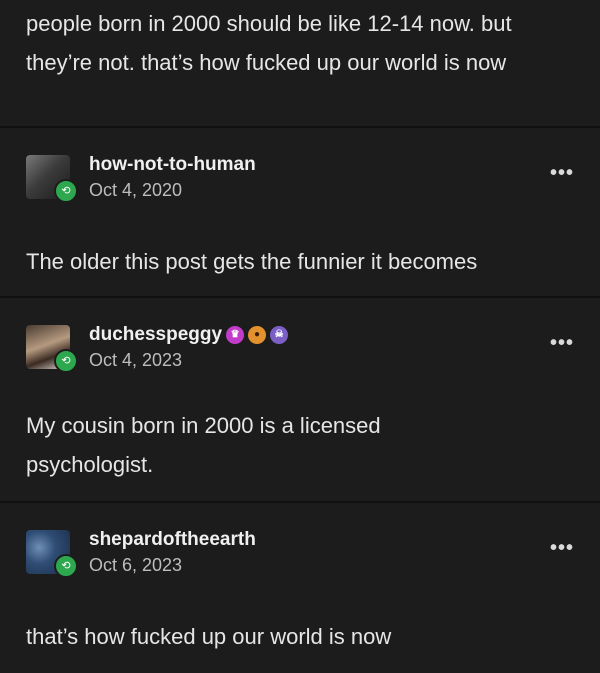 The image size is (600, 673). I want to click on post-date: Oct 4, 2020, so click(136, 189).